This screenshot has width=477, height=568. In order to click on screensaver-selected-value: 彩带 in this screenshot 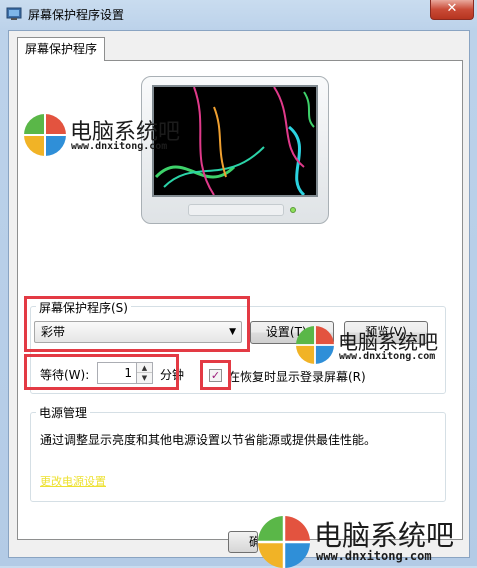, I will do `click(53, 332)`.